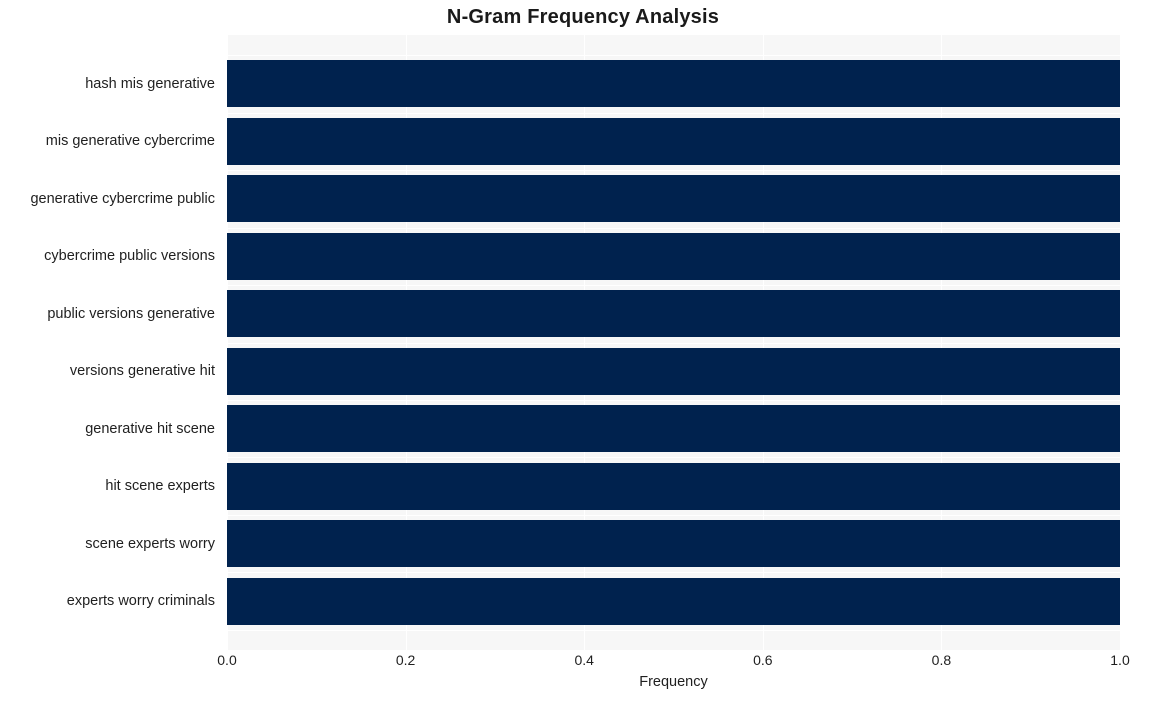  What do you see at coordinates (673, 663) in the screenshot?
I see `x-axis-tick-labels: 0.0 0.2 0.4 0.6 0.8 1.0` at bounding box center [673, 663].